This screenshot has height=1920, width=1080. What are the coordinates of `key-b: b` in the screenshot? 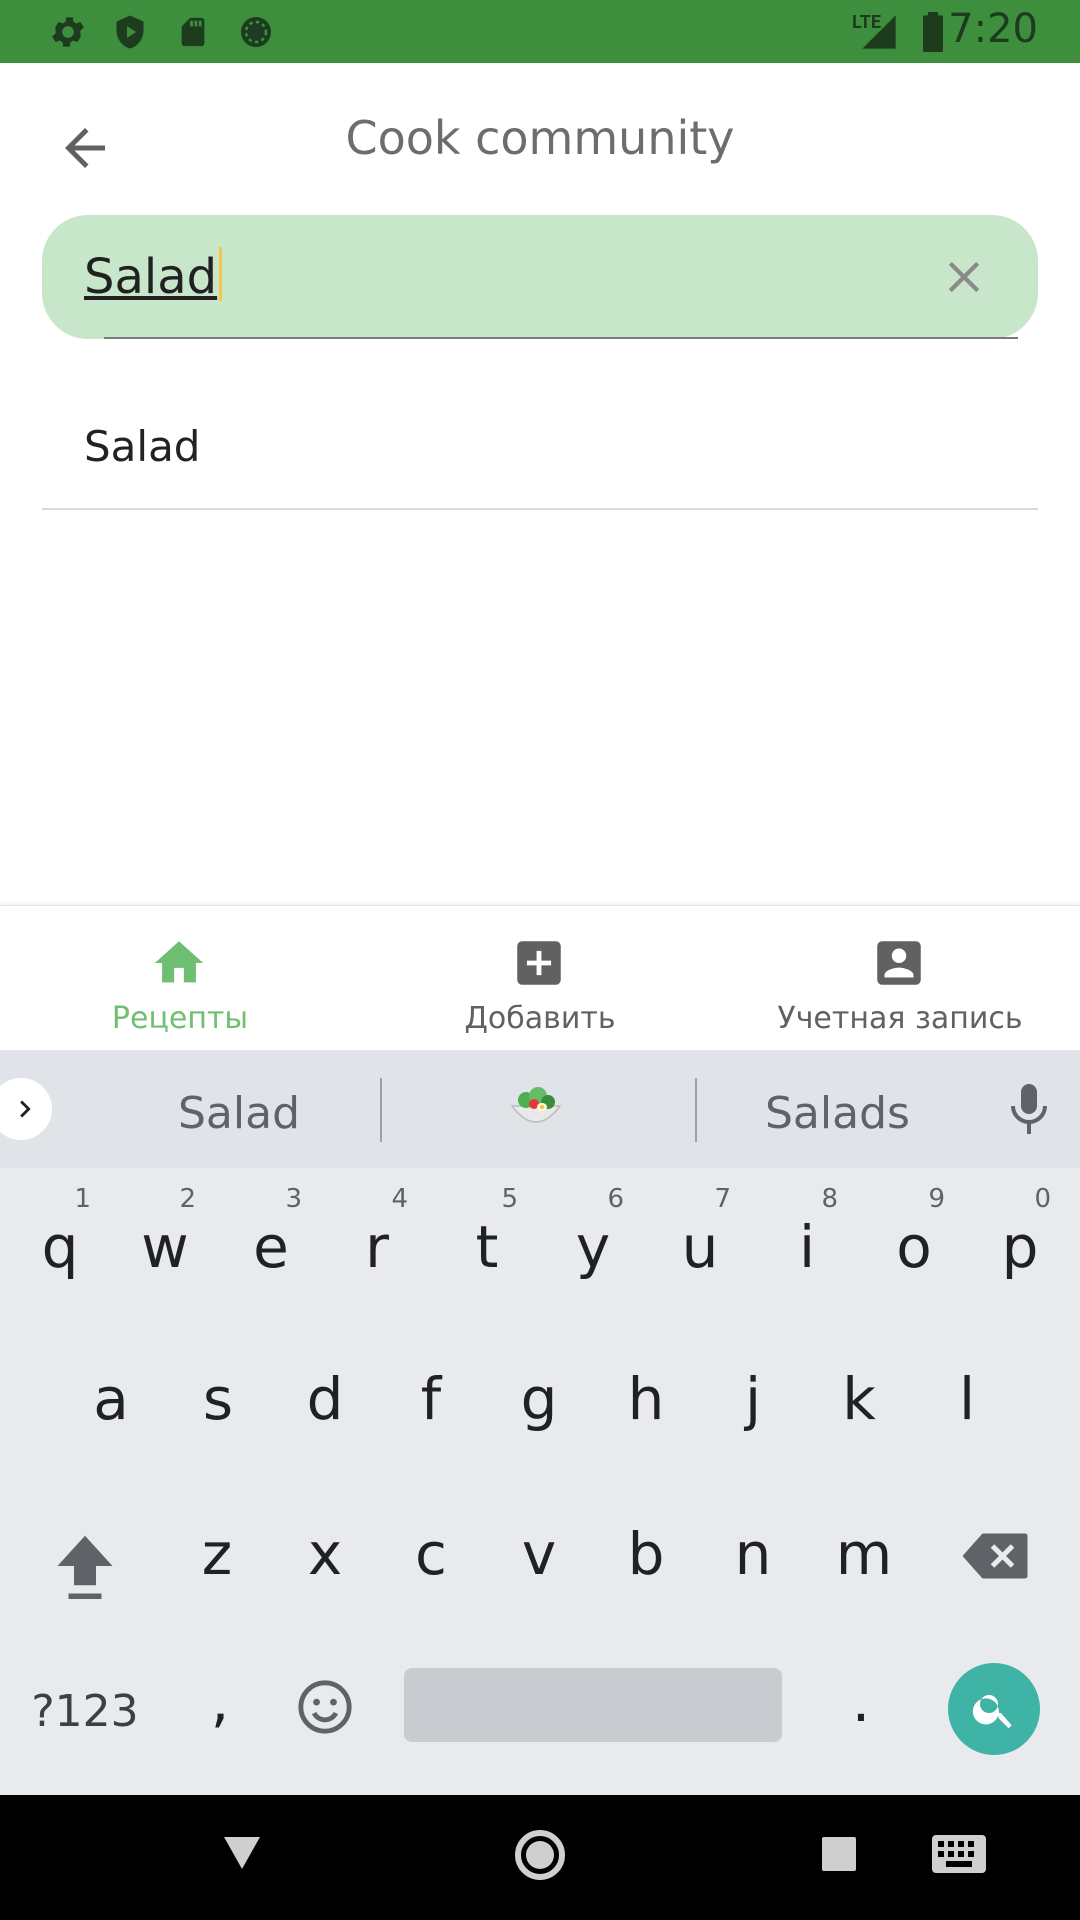 It's located at (646, 1554).